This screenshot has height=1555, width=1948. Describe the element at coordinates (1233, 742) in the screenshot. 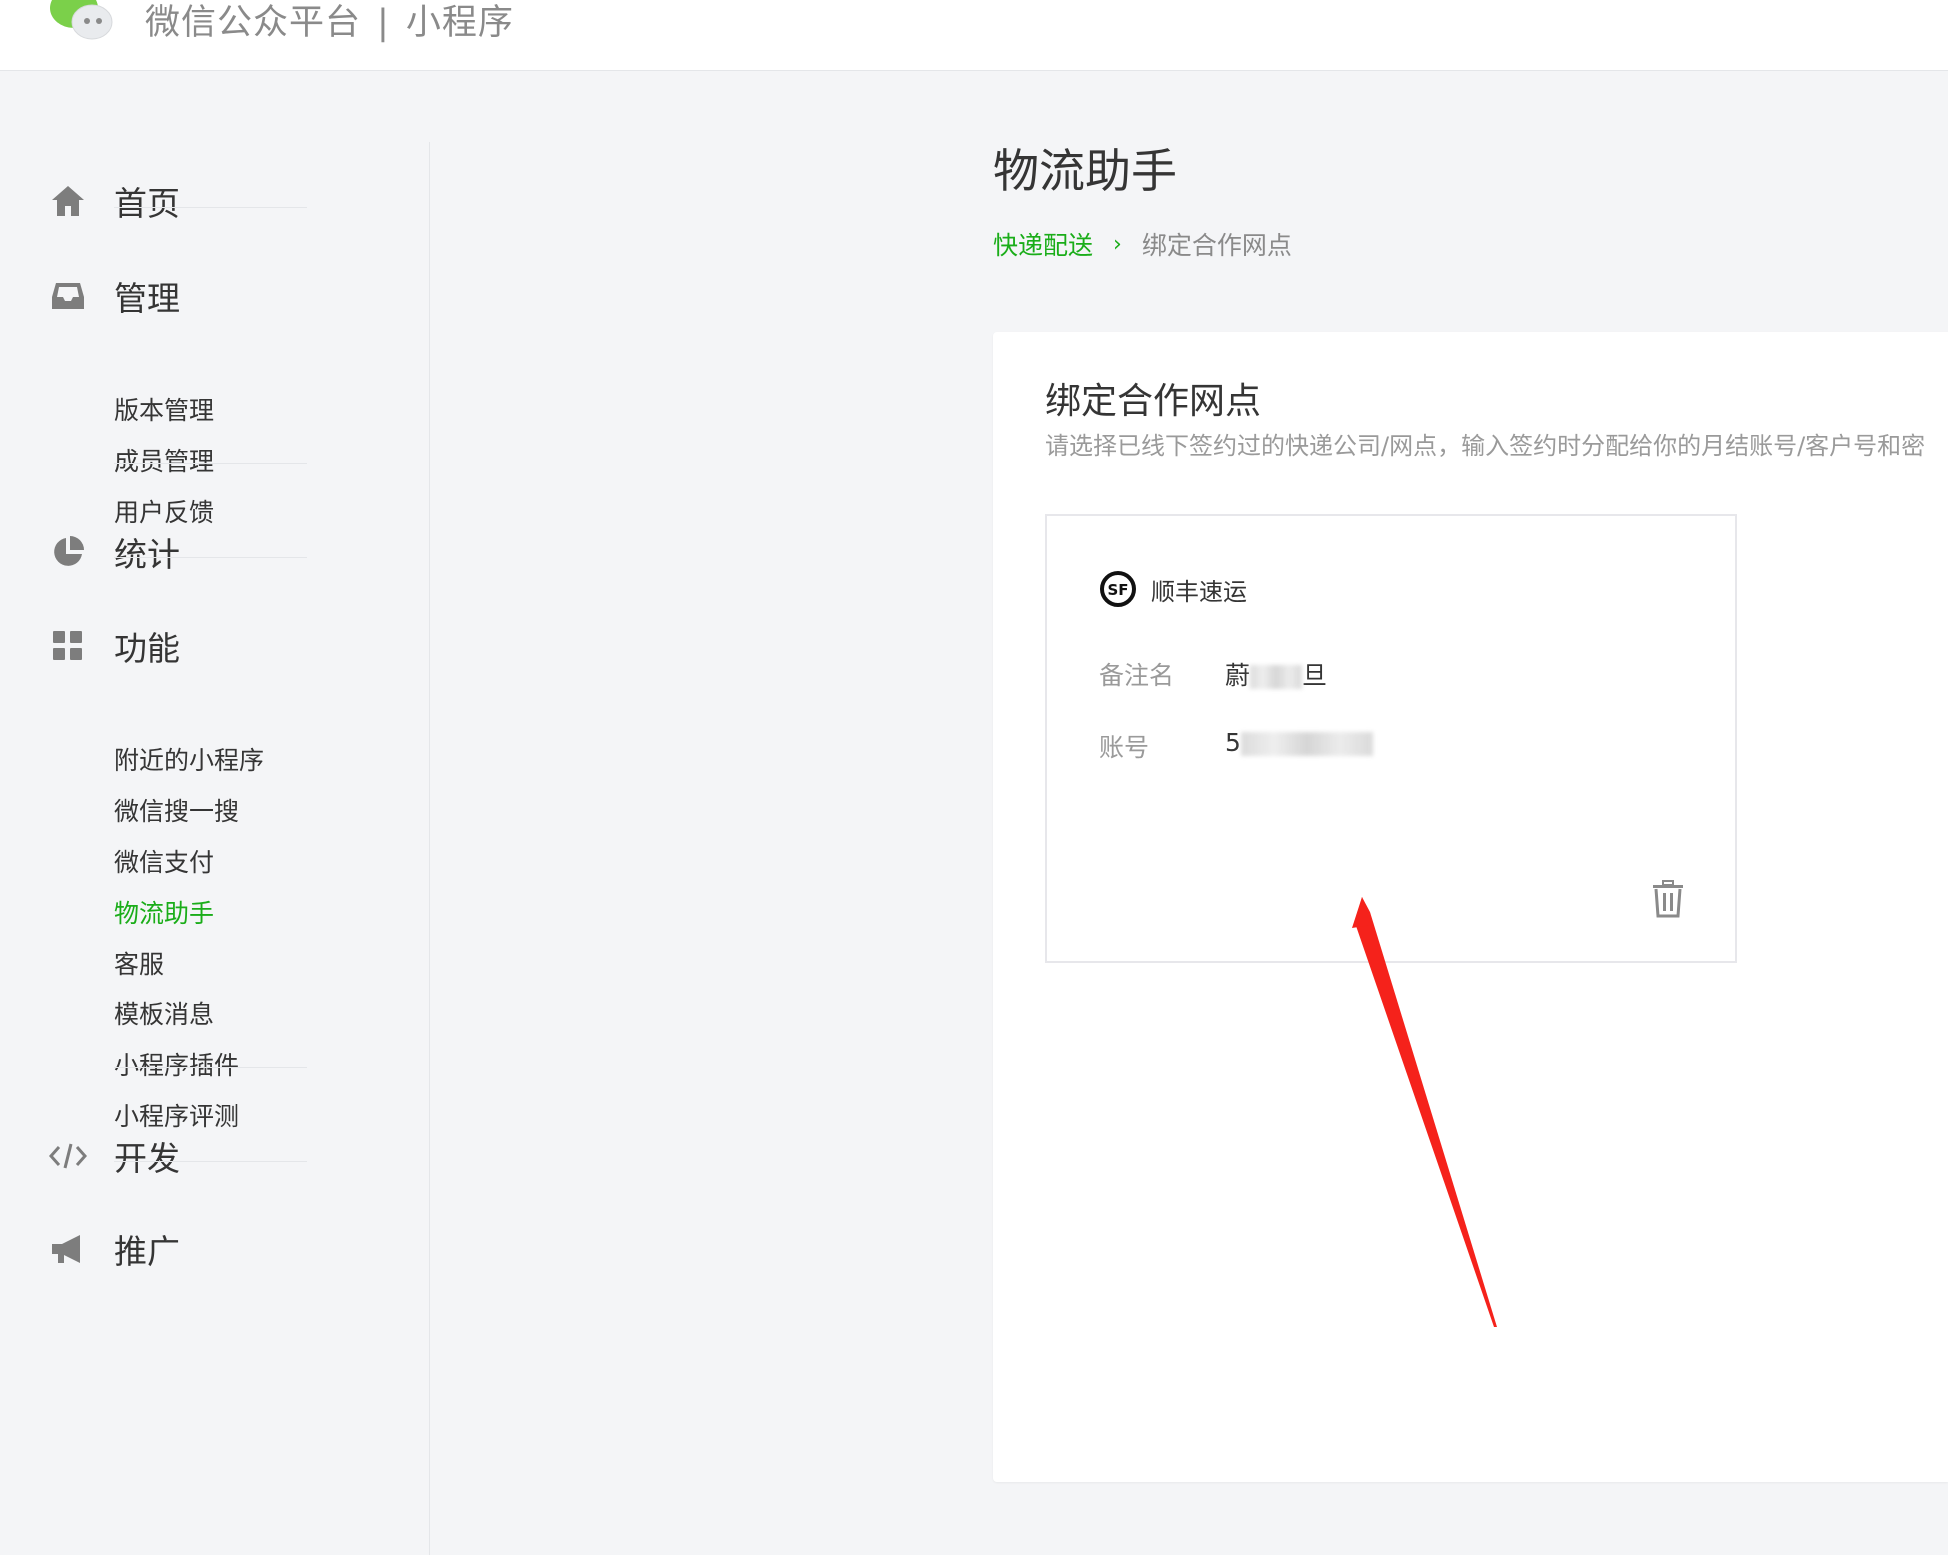

I see `account-value-prefix: 5` at that location.